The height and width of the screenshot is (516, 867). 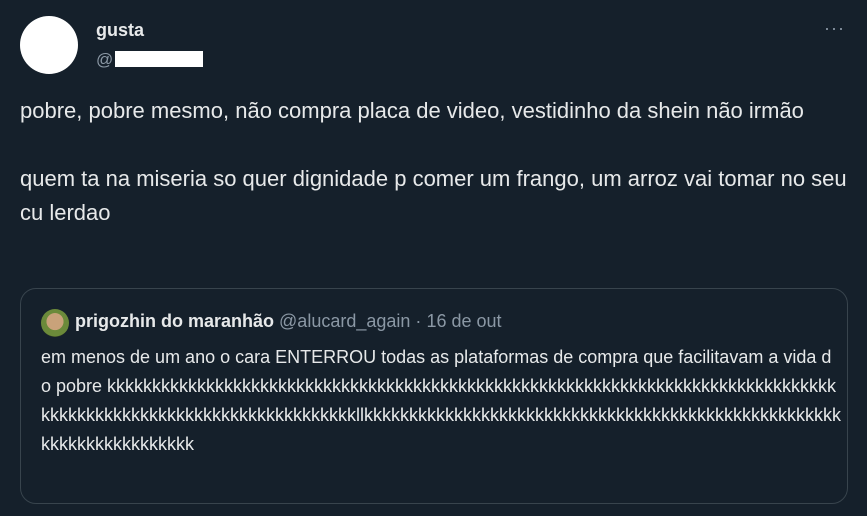 What do you see at coordinates (49, 45) in the screenshot?
I see `author-avatar` at bounding box center [49, 45].